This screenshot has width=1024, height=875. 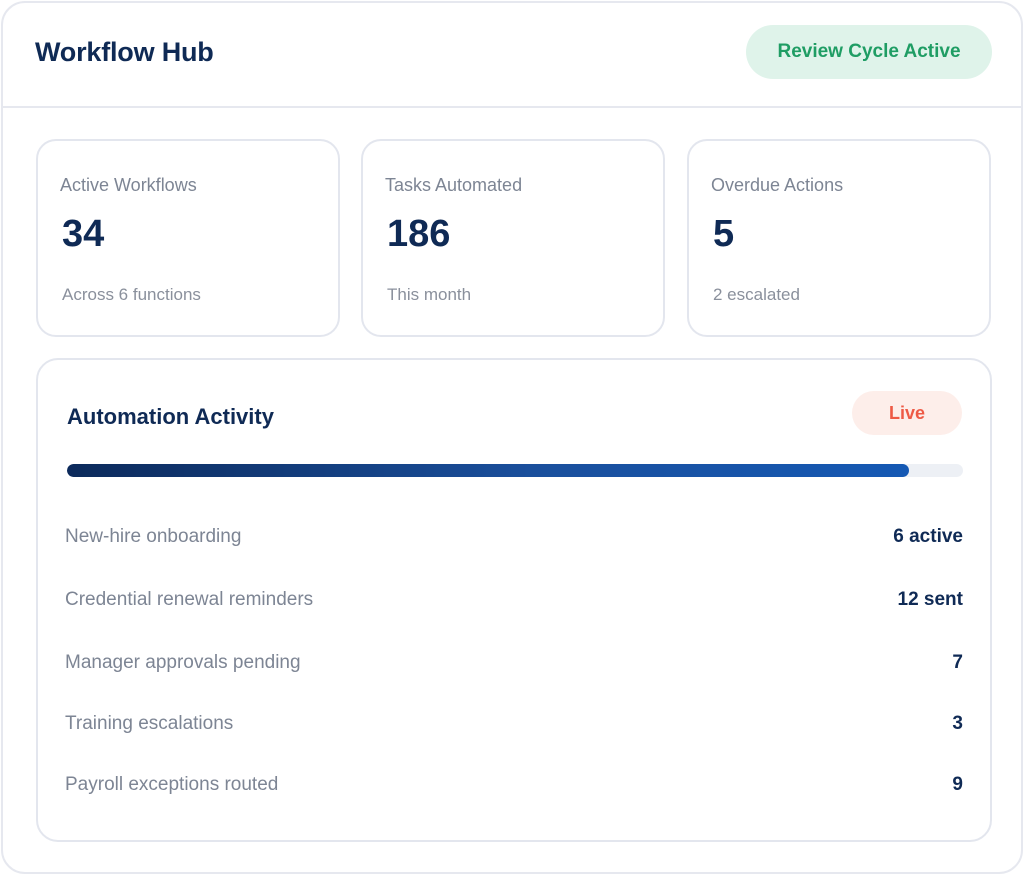 I want to click on list-item: Manager approvals pending 7, so click(x=514, y=663).